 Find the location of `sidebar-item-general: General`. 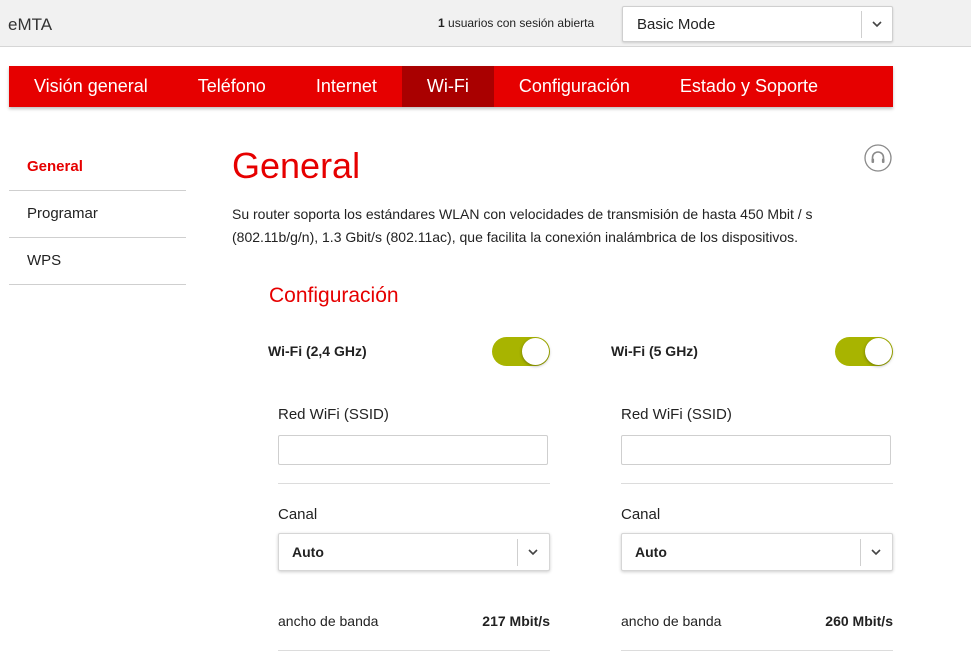

sidebar-item-general: General is located at coordinates (97, 167).